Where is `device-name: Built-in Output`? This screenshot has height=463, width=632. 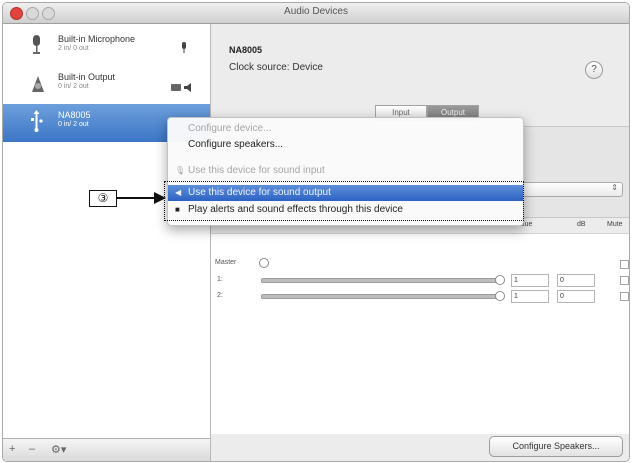 device-name: Built-in Output is located at coordinates (87, 77).